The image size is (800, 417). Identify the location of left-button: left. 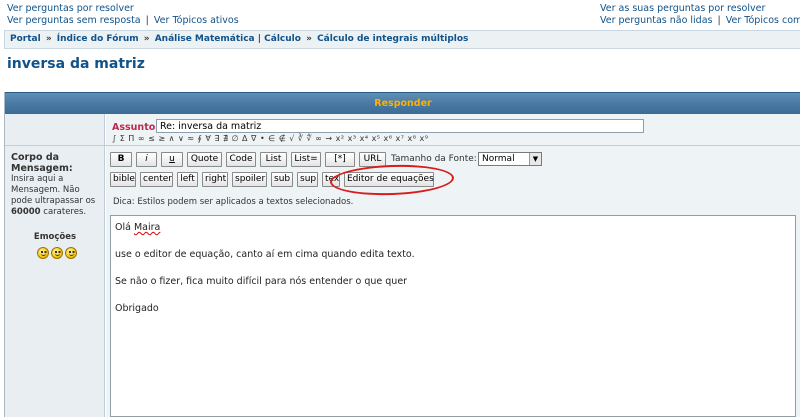
(187, 179).